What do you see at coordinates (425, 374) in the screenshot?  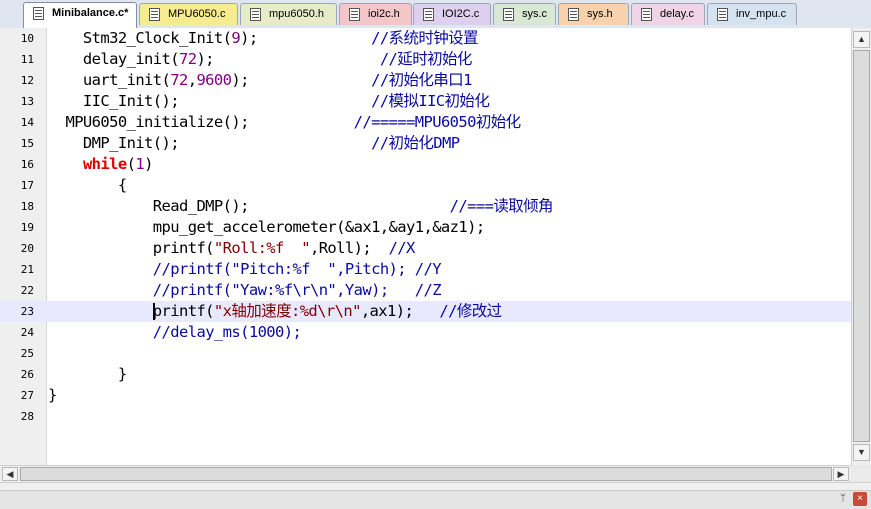 I see `code-line: 26 }` at bounding box center [425, 374].